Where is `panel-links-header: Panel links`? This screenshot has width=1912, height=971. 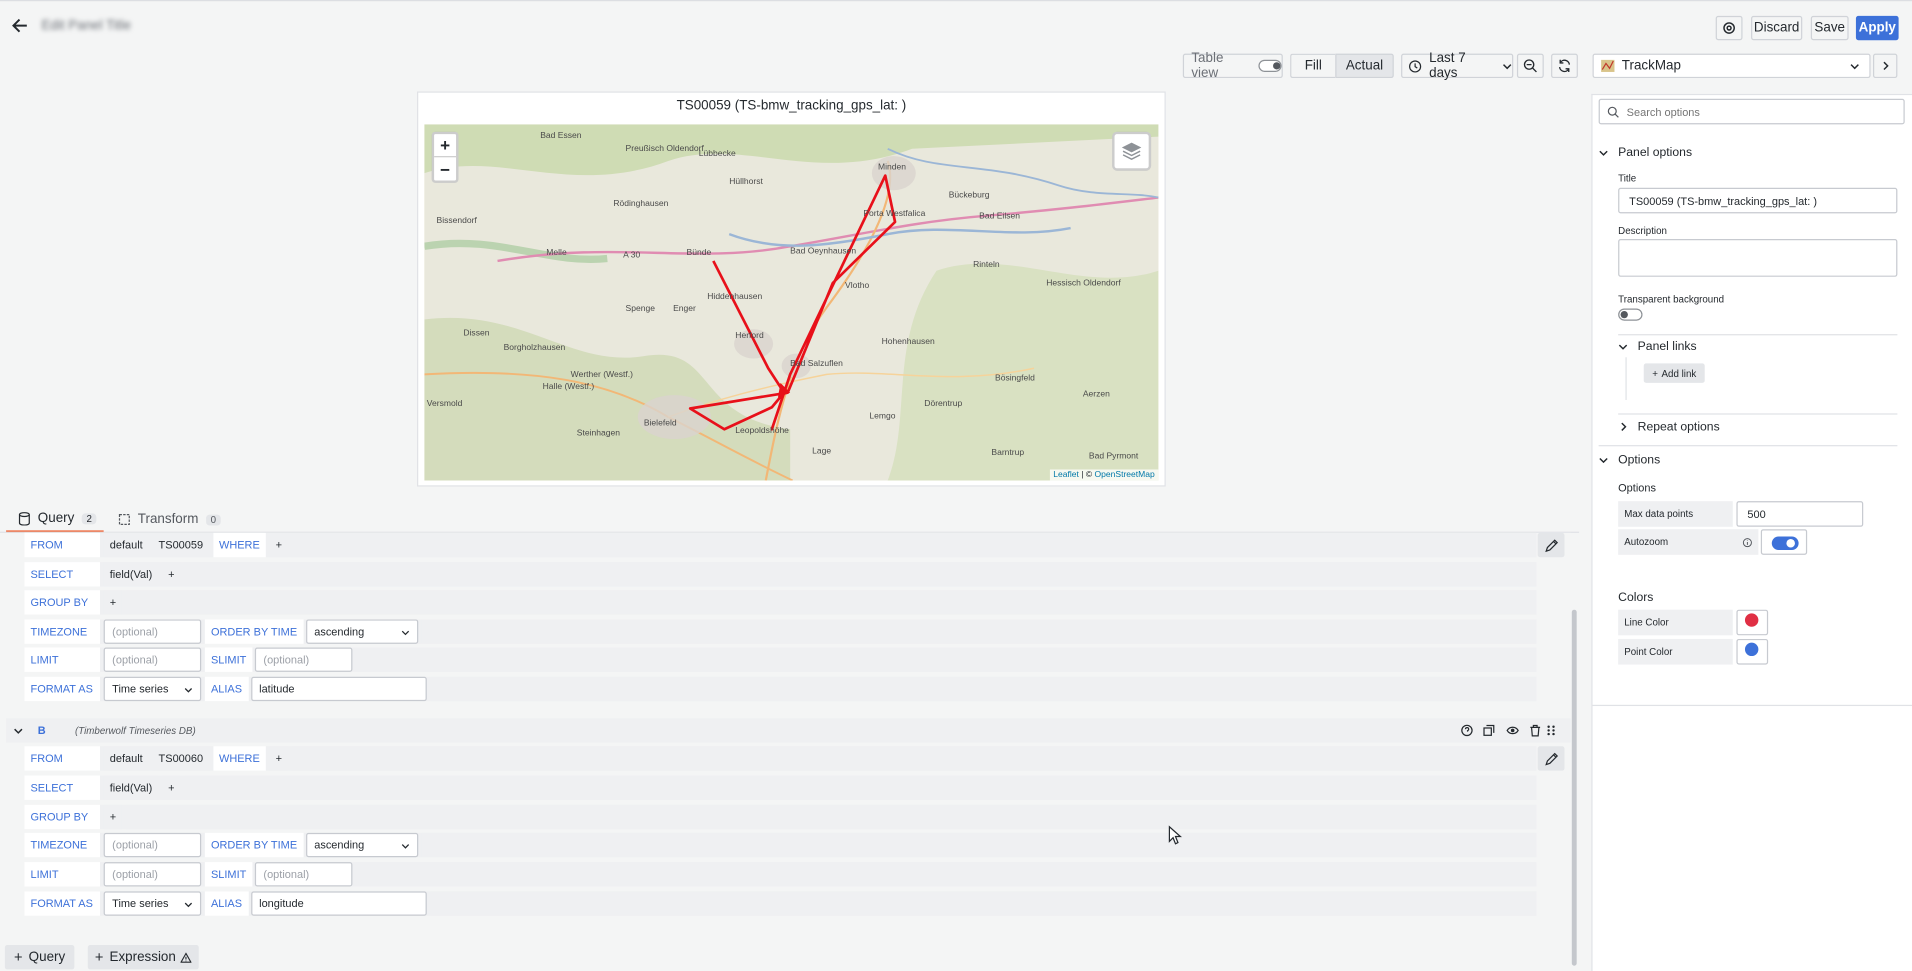 panel-links-header: Panel links is located at coordinates (1757, 346).